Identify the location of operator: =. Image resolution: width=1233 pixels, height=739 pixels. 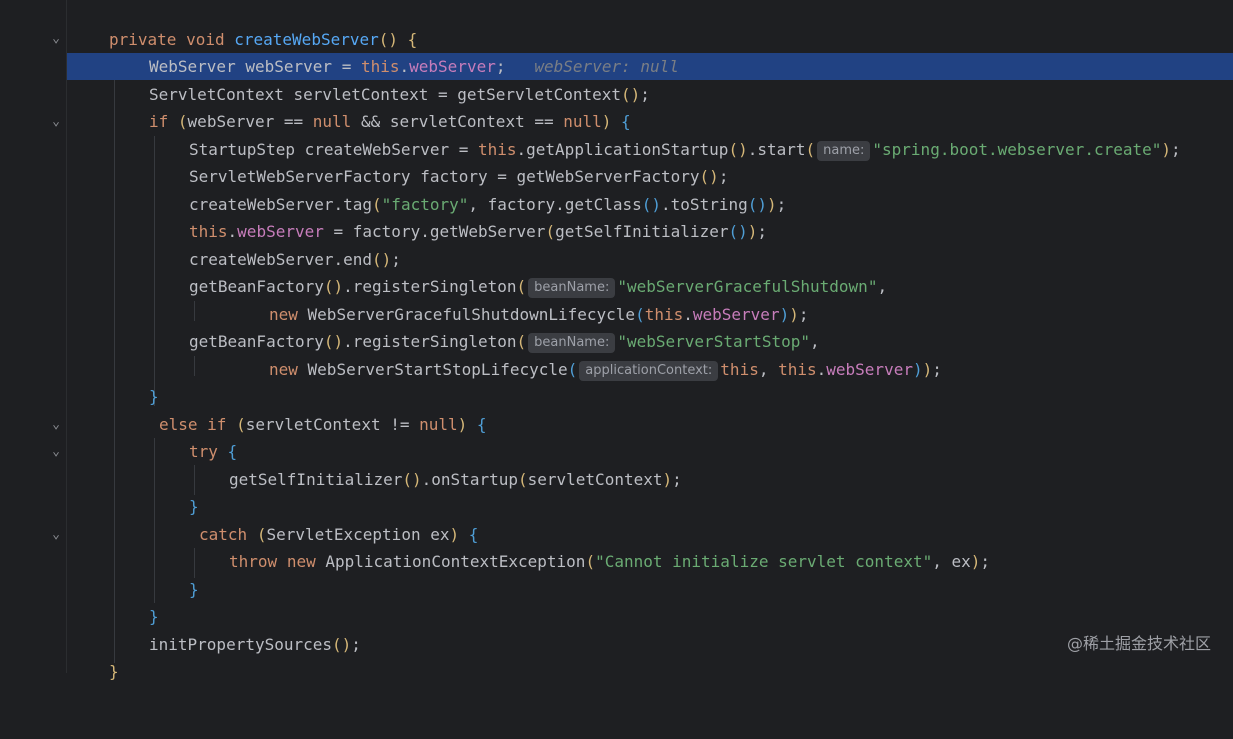
(346, 66).